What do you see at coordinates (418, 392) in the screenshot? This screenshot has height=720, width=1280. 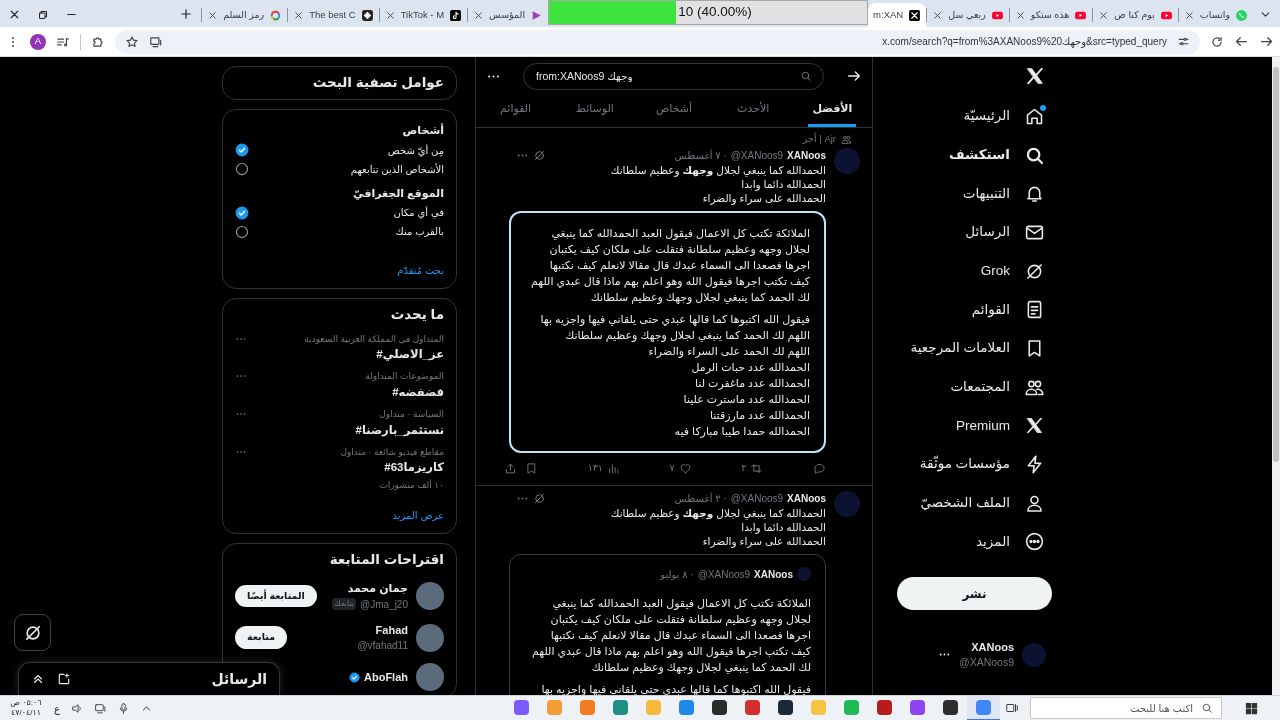 I see `trend-hashtag: #فضفضه` at bounding box center [418, 392].